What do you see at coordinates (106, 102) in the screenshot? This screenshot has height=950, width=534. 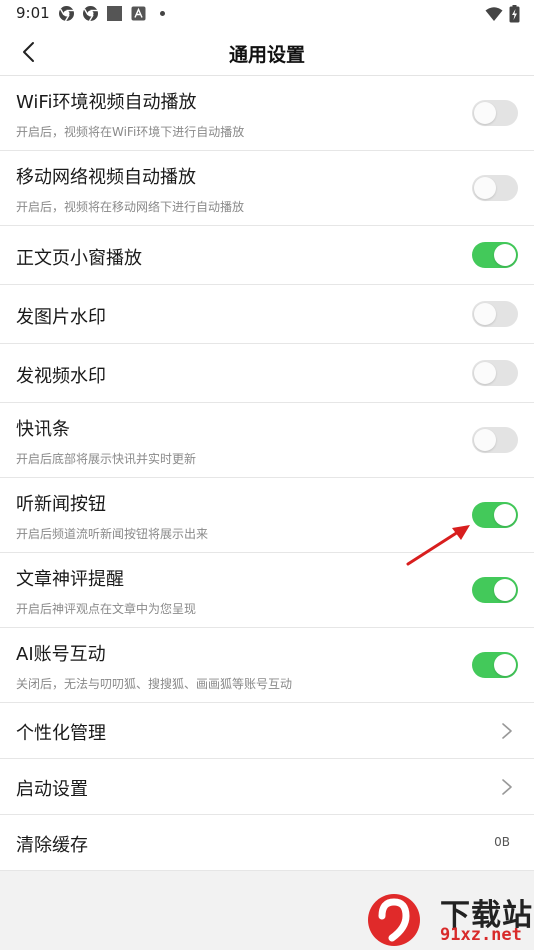 I see `setting-title: WiFi环境视频自动播放` at bounding box center [106, 102].